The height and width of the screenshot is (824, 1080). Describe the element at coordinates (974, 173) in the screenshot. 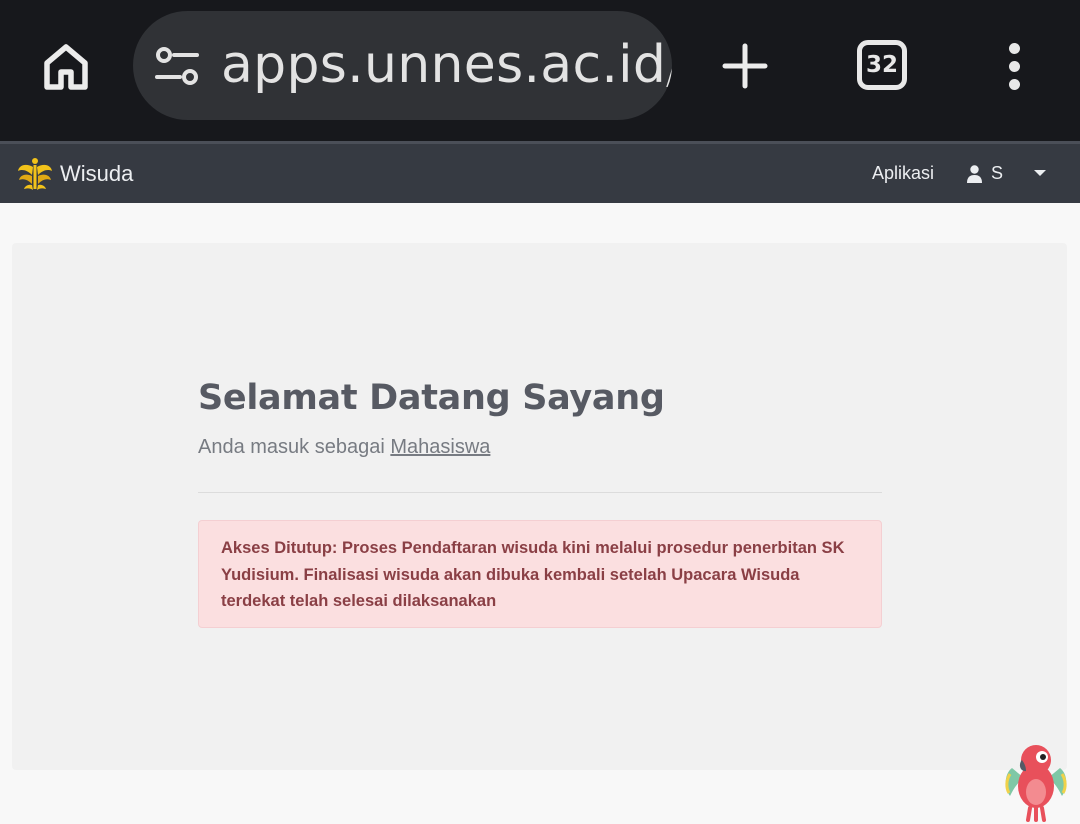

I see `user-icon` at that location.